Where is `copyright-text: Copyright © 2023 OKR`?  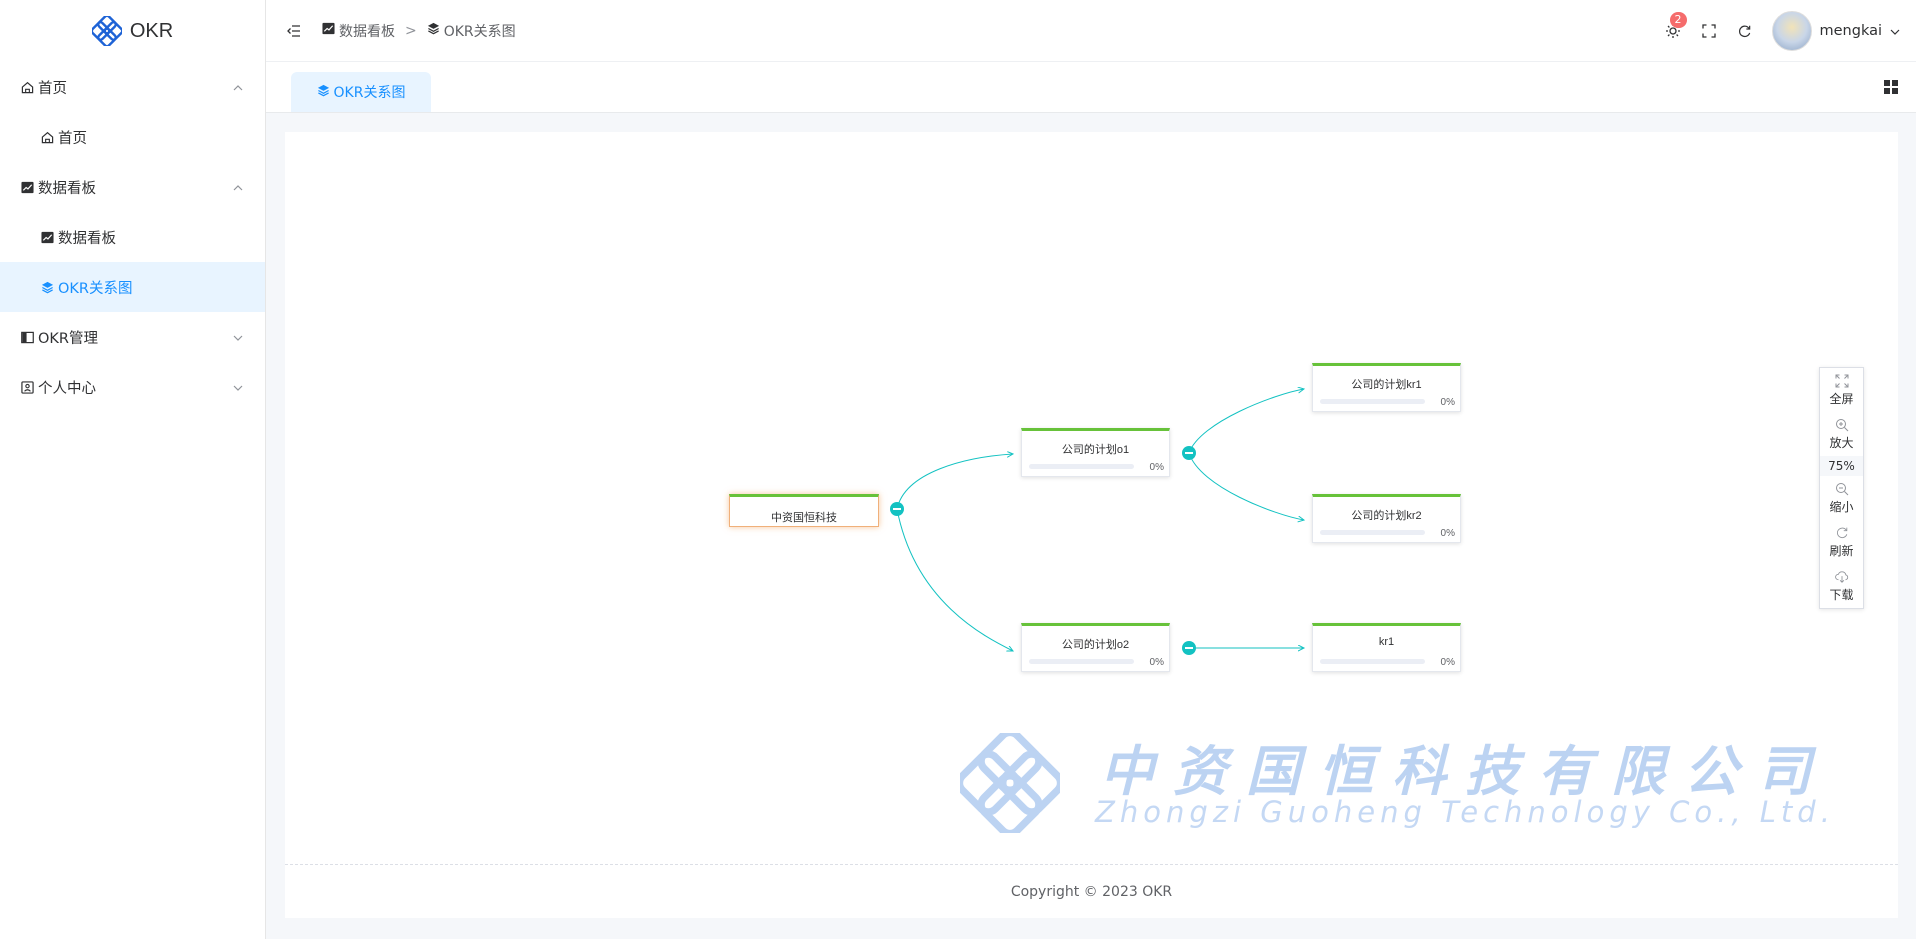
copyright-text: Copyright © 2023 OKR is located at coordinates (1091, 891).